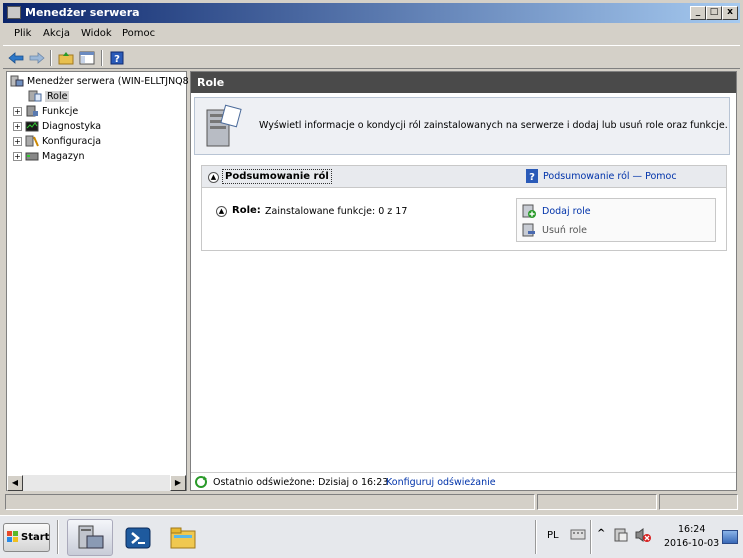 The height and width of the screenshot is (558, 743). Describe the element at coordinates (32, 141) in the screenshot. I see `configuration-icon` at that location.